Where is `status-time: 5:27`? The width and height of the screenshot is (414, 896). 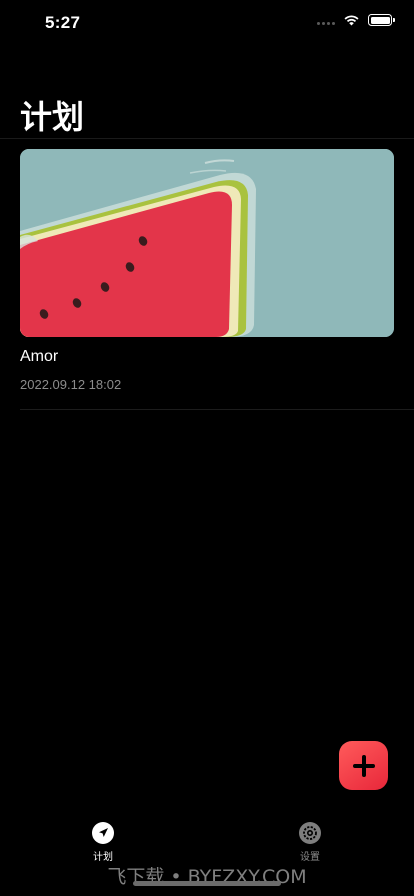 status-time: 5:27 is located at coordinates (63, 22).